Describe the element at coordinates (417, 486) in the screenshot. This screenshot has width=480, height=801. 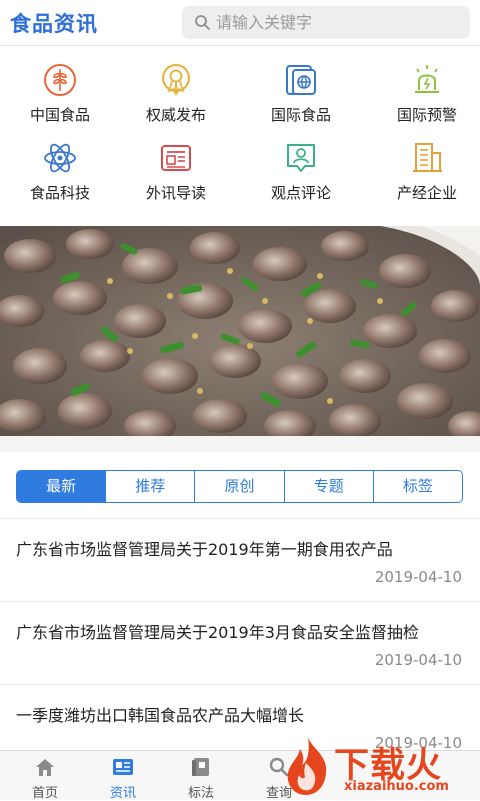
I see `tab-tags: 标签` at that location.